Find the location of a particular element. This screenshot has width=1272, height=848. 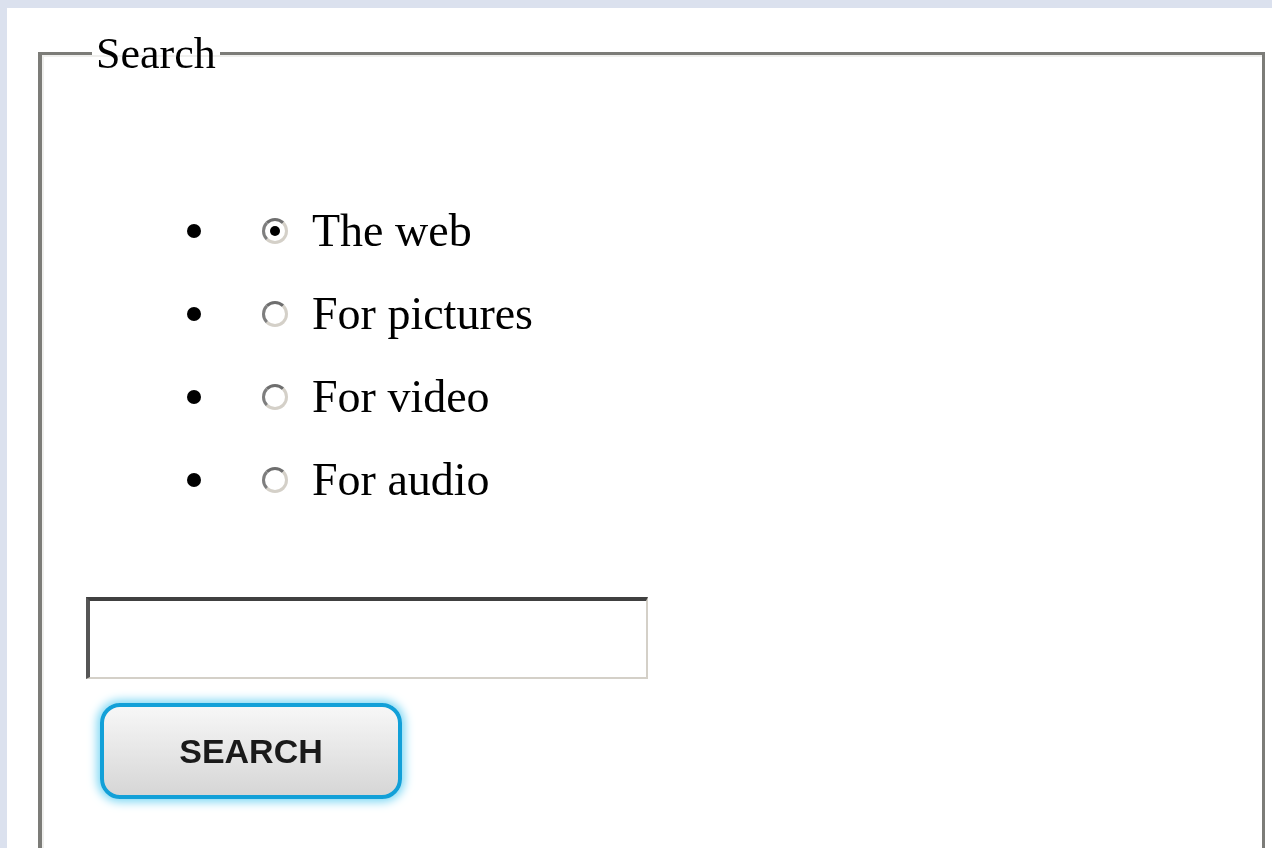

option-label: For audio is located at coordinates (401, 479).